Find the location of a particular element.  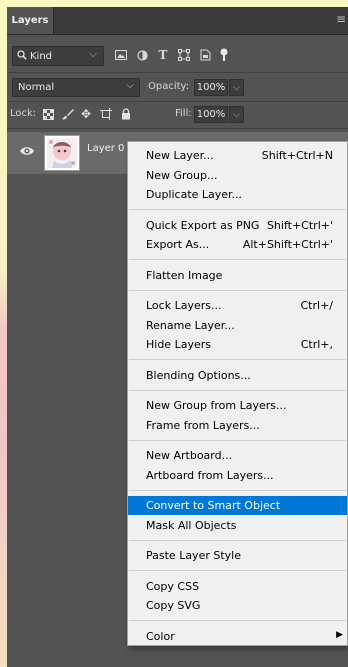

menu-item-new-layer: New Layer... Shift+Ctrl+N is located at coordinates (237, 155).